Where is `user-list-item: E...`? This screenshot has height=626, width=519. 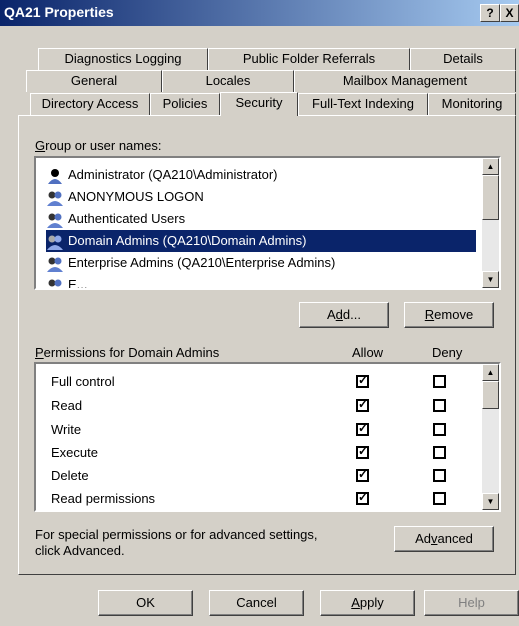 user-list-item: E... is located at coordinates (67, 281).